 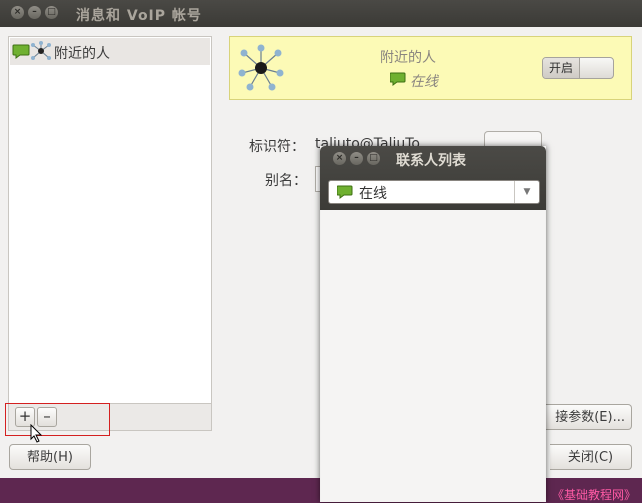 I want to click on account-item-label: 附近的人, so click(x=82, y=54).